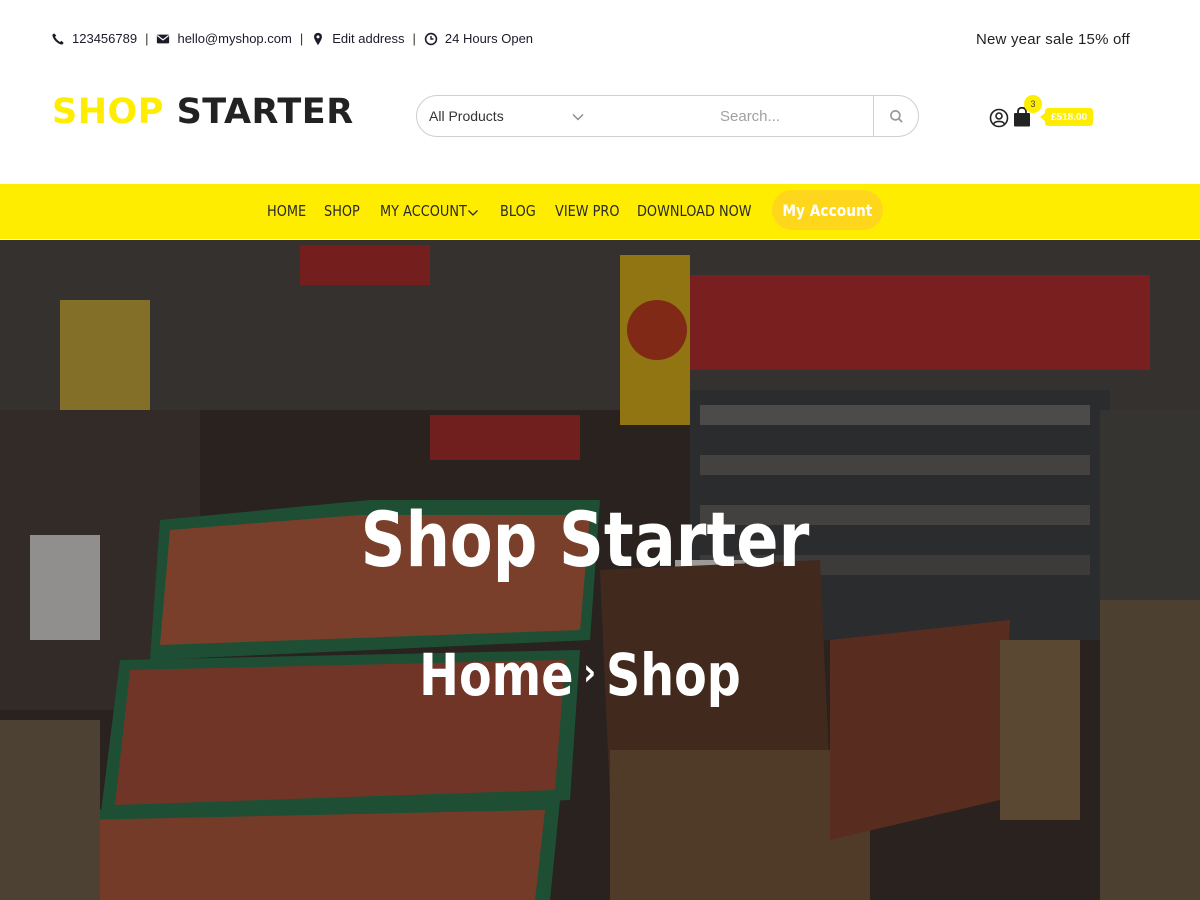 This screenshot has height=900, width=1200. What do you see at coordinates (265, 112) in the screenshot?
I see `logo-part-starter: STARTER` at bounding box center [265, 112].